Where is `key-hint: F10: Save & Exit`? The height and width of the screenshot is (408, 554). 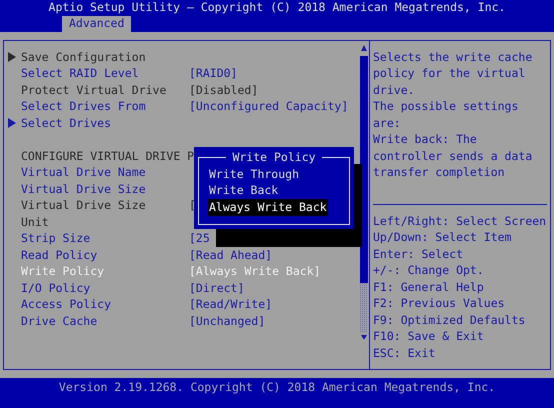 key-hint: F10: Save & Exit is located at coordinates (428, 337).